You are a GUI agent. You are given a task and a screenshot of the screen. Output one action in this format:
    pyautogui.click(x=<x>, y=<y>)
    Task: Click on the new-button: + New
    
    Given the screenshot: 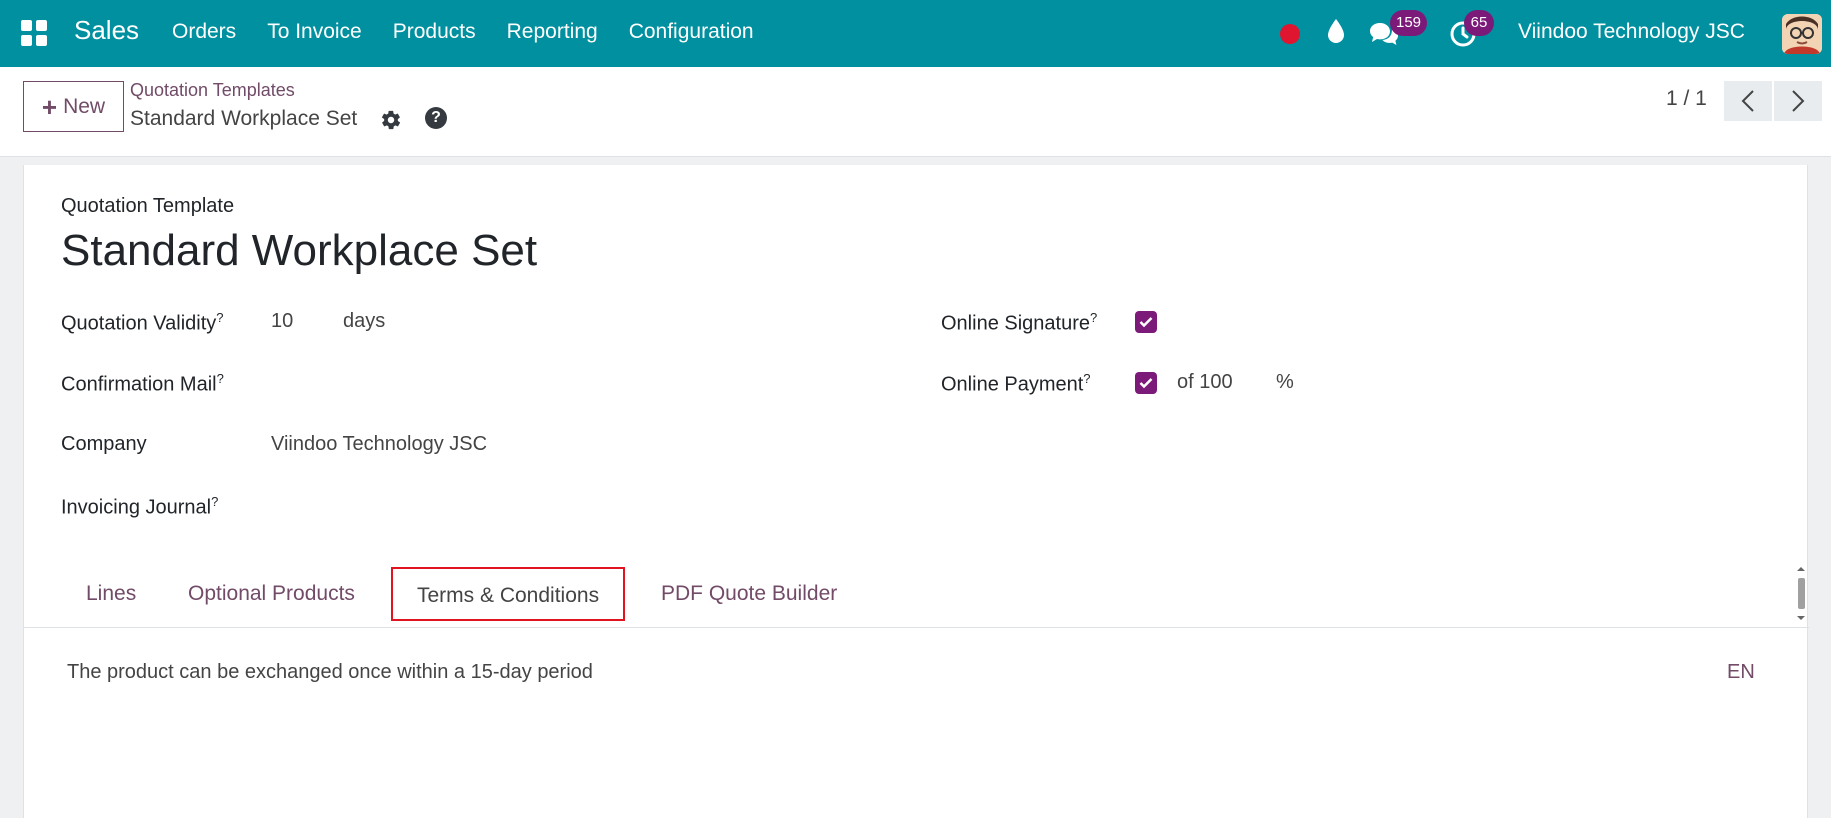 What is the action you would take?
    pyautogui.click(x=73, y=106)
    